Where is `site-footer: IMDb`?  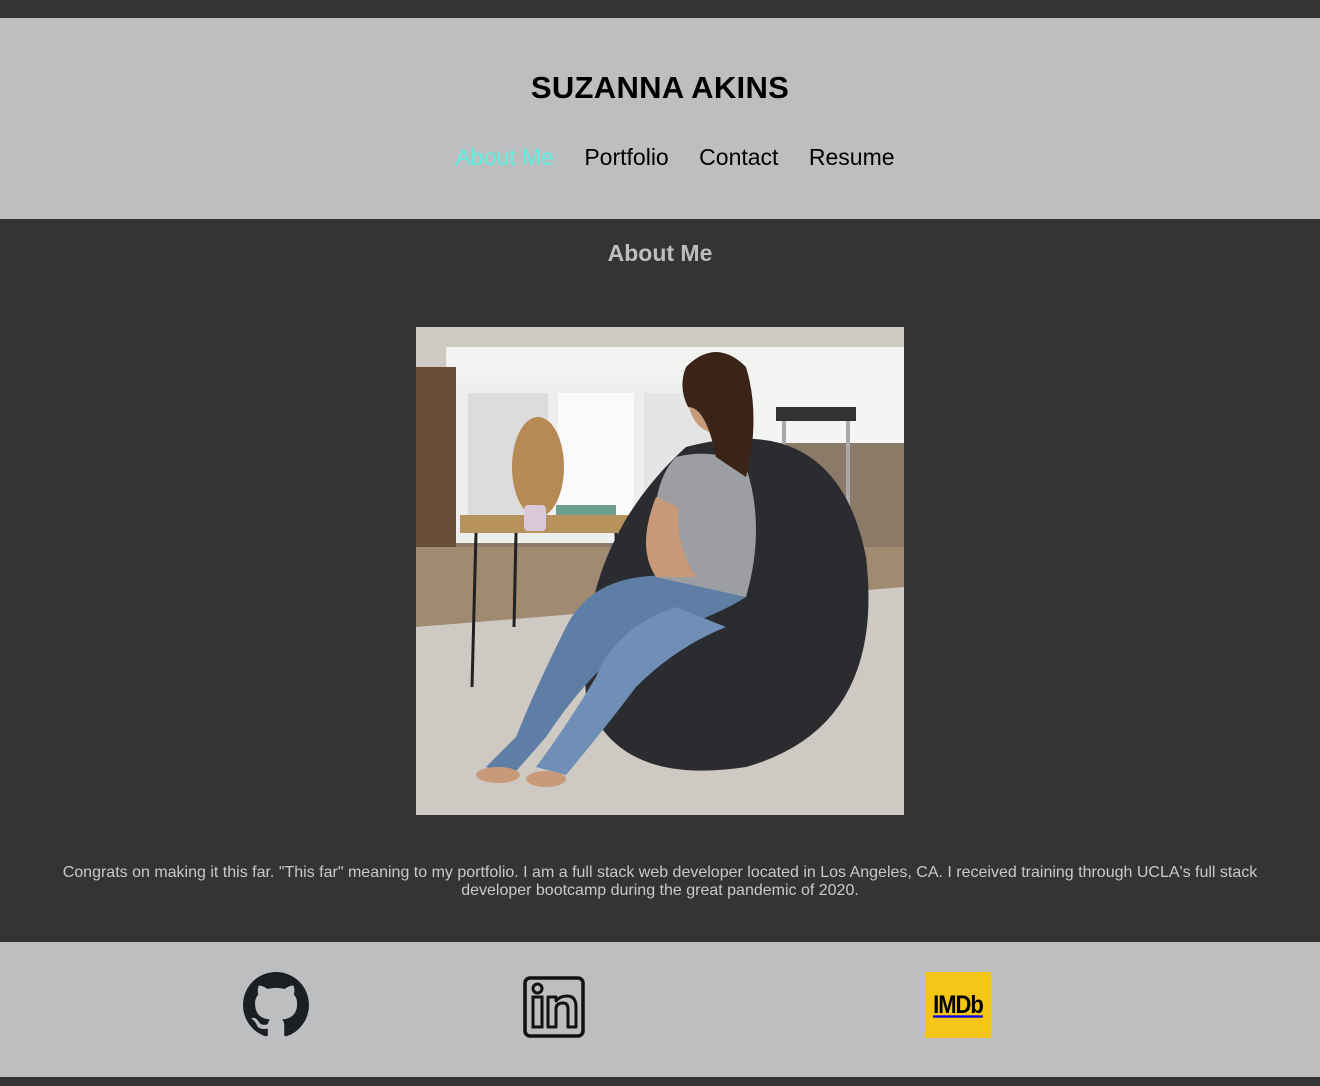
site-footer: IMDb is located at coordinates (660, 1009).